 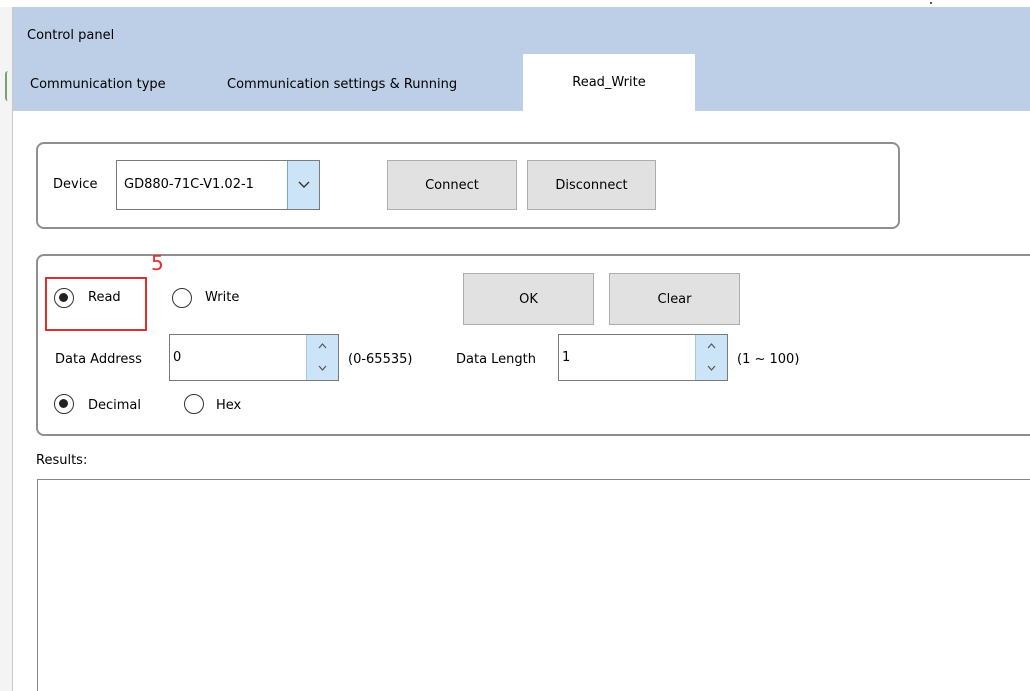 I want to click on connect-button: Connect, so click(x=452, y=185).